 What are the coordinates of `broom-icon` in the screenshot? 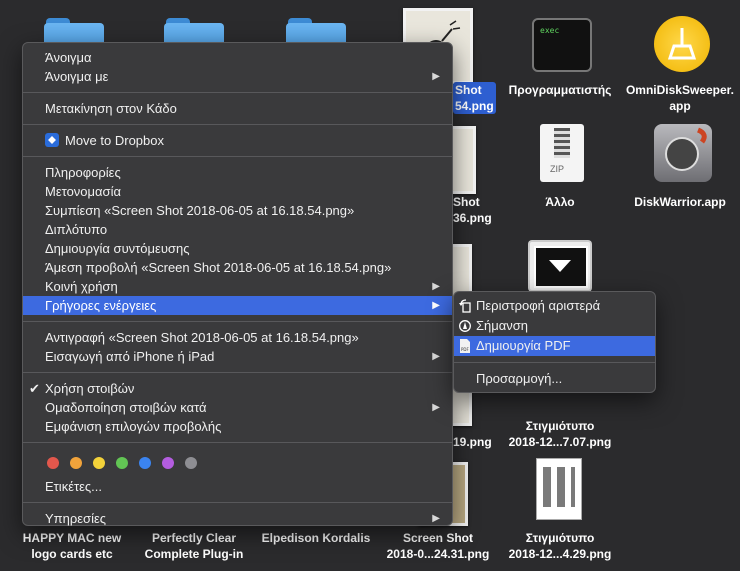 It's located at (682, 44).